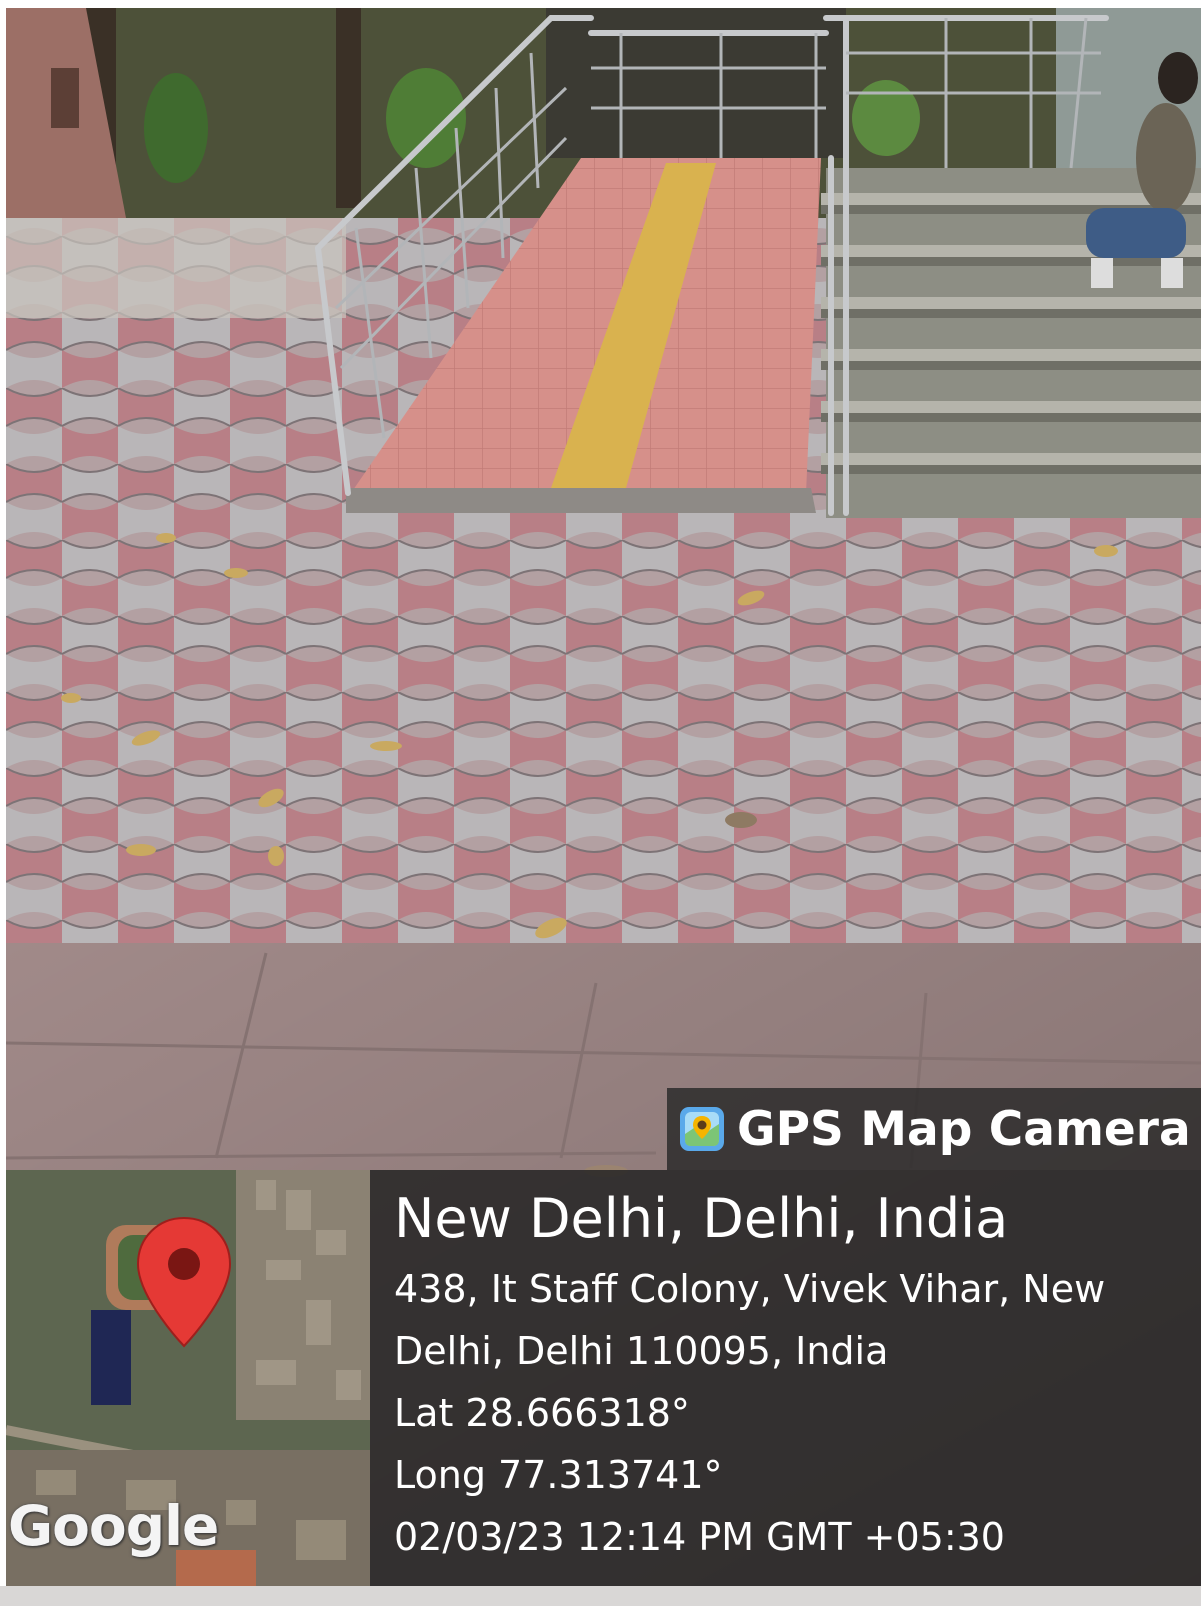 This screenshot has height=1606, width=1201. I want to click on gps-map-camera-badge: GPS Map Camera, so click(934, 1129).